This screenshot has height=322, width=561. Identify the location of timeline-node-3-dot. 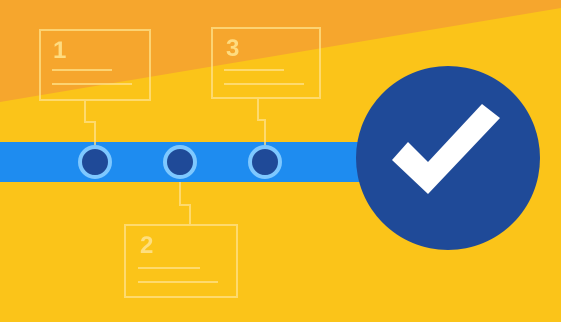
(265, 162).